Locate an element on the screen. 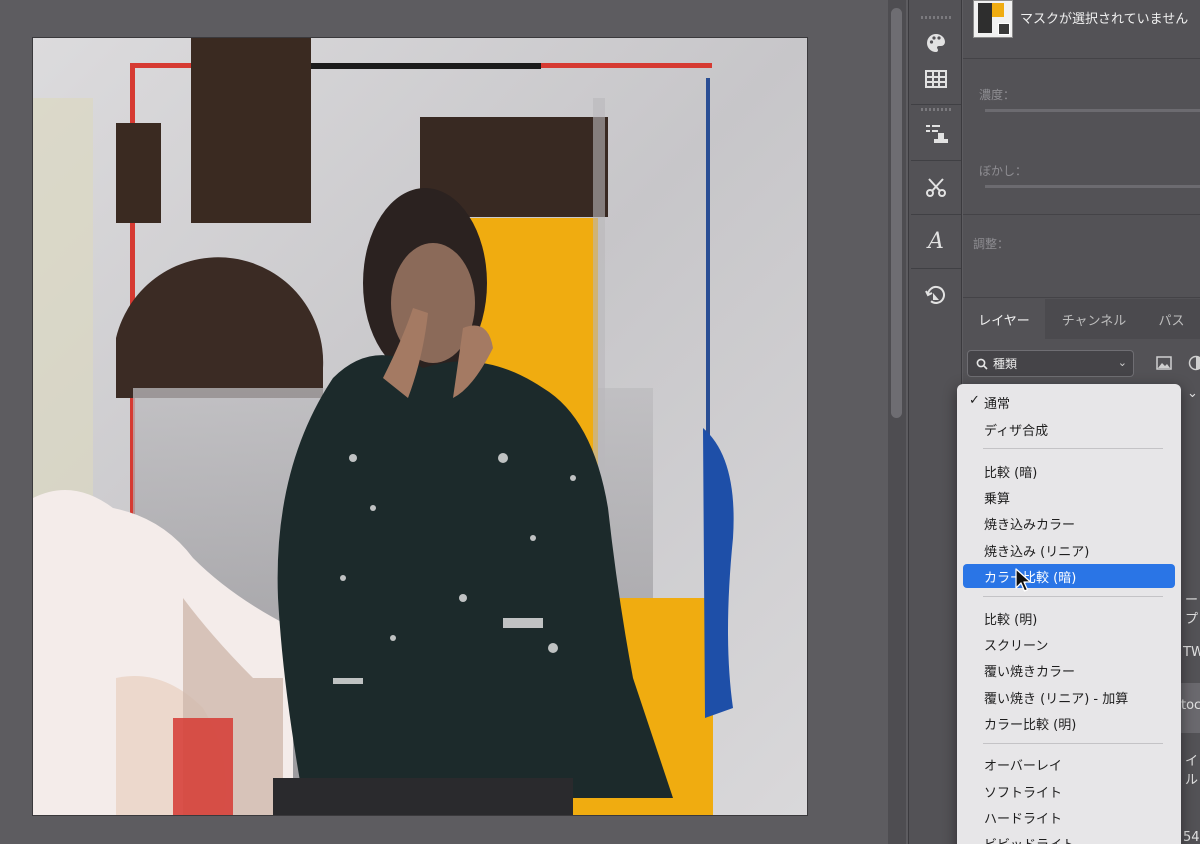 The height and width of the screenshot is (844, 1200). menu-item-label: 覆い焼き (リニア) - 加算 is located at coordinates (1056, 699).